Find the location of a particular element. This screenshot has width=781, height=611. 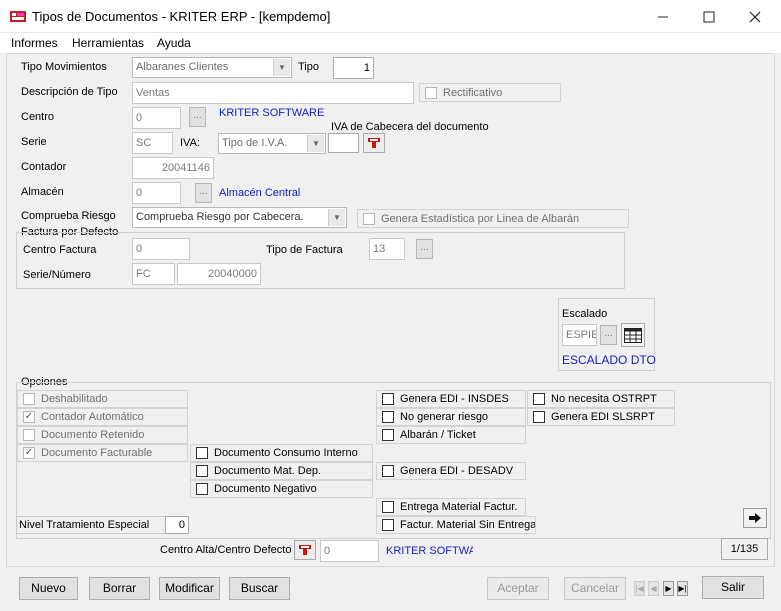

comprueba-riesgo-select: Comprueba Riesgo por Cabecera. ▼ is located at coordinates (239, 217).